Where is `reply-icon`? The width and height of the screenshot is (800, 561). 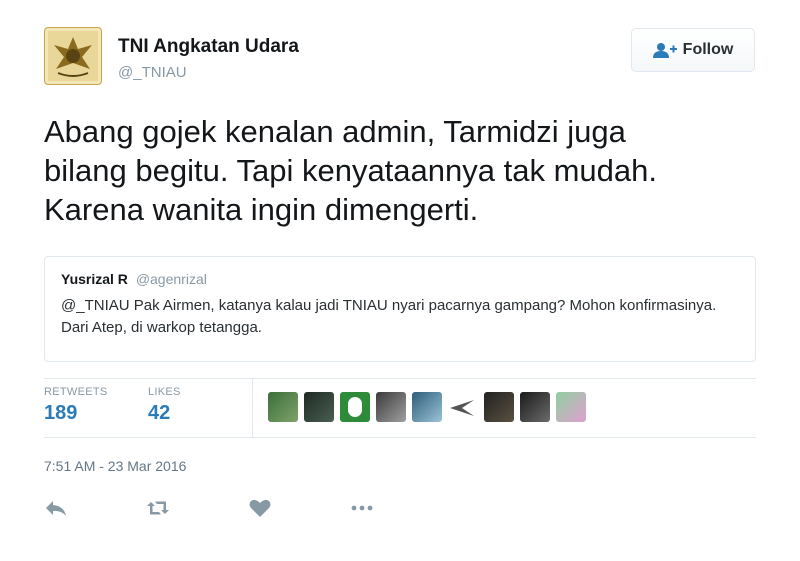
reply-icon is located at coordinates (56, 508).